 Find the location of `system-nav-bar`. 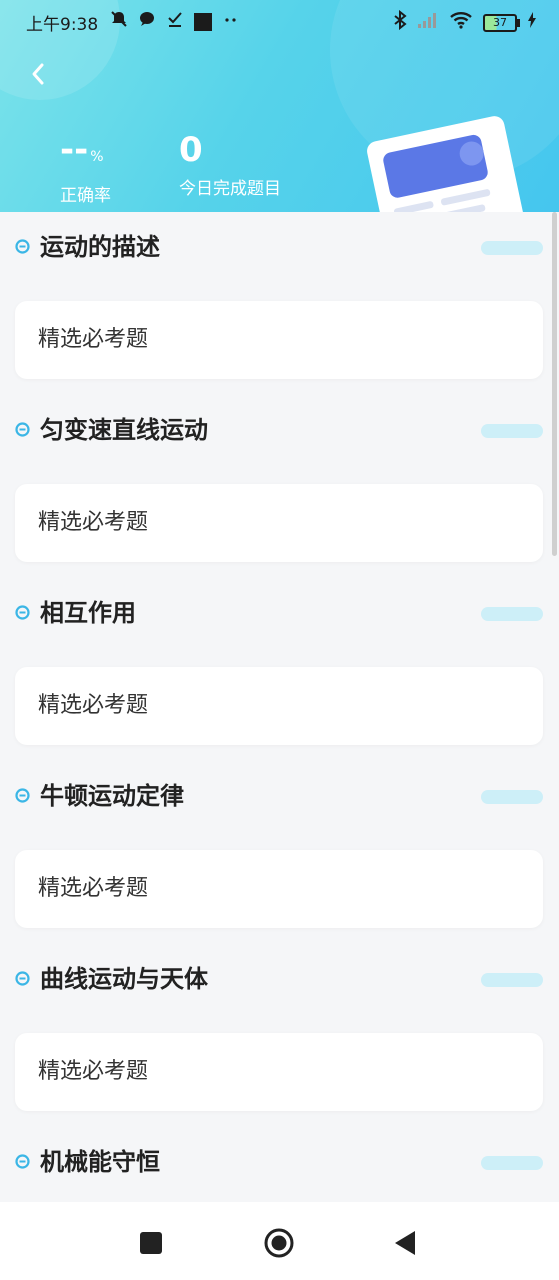

system-nav-bar is located at coordinates (279, 1241).